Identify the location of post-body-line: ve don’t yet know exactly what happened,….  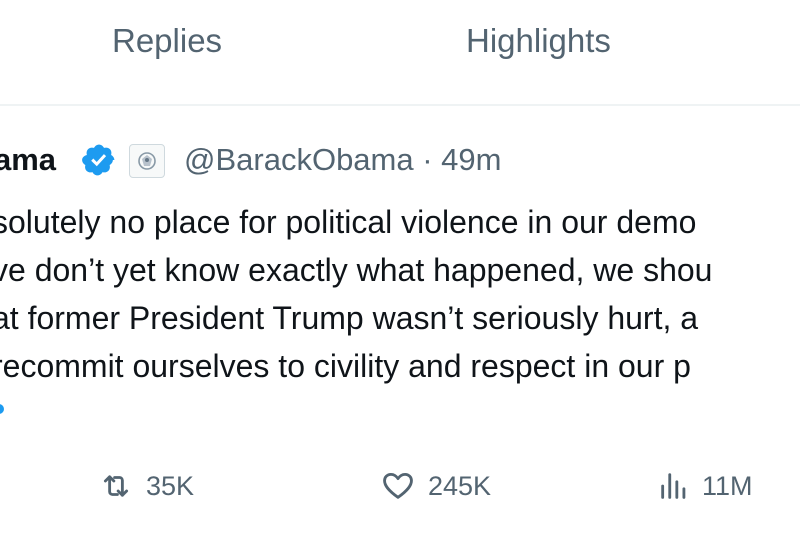
(356, 270).